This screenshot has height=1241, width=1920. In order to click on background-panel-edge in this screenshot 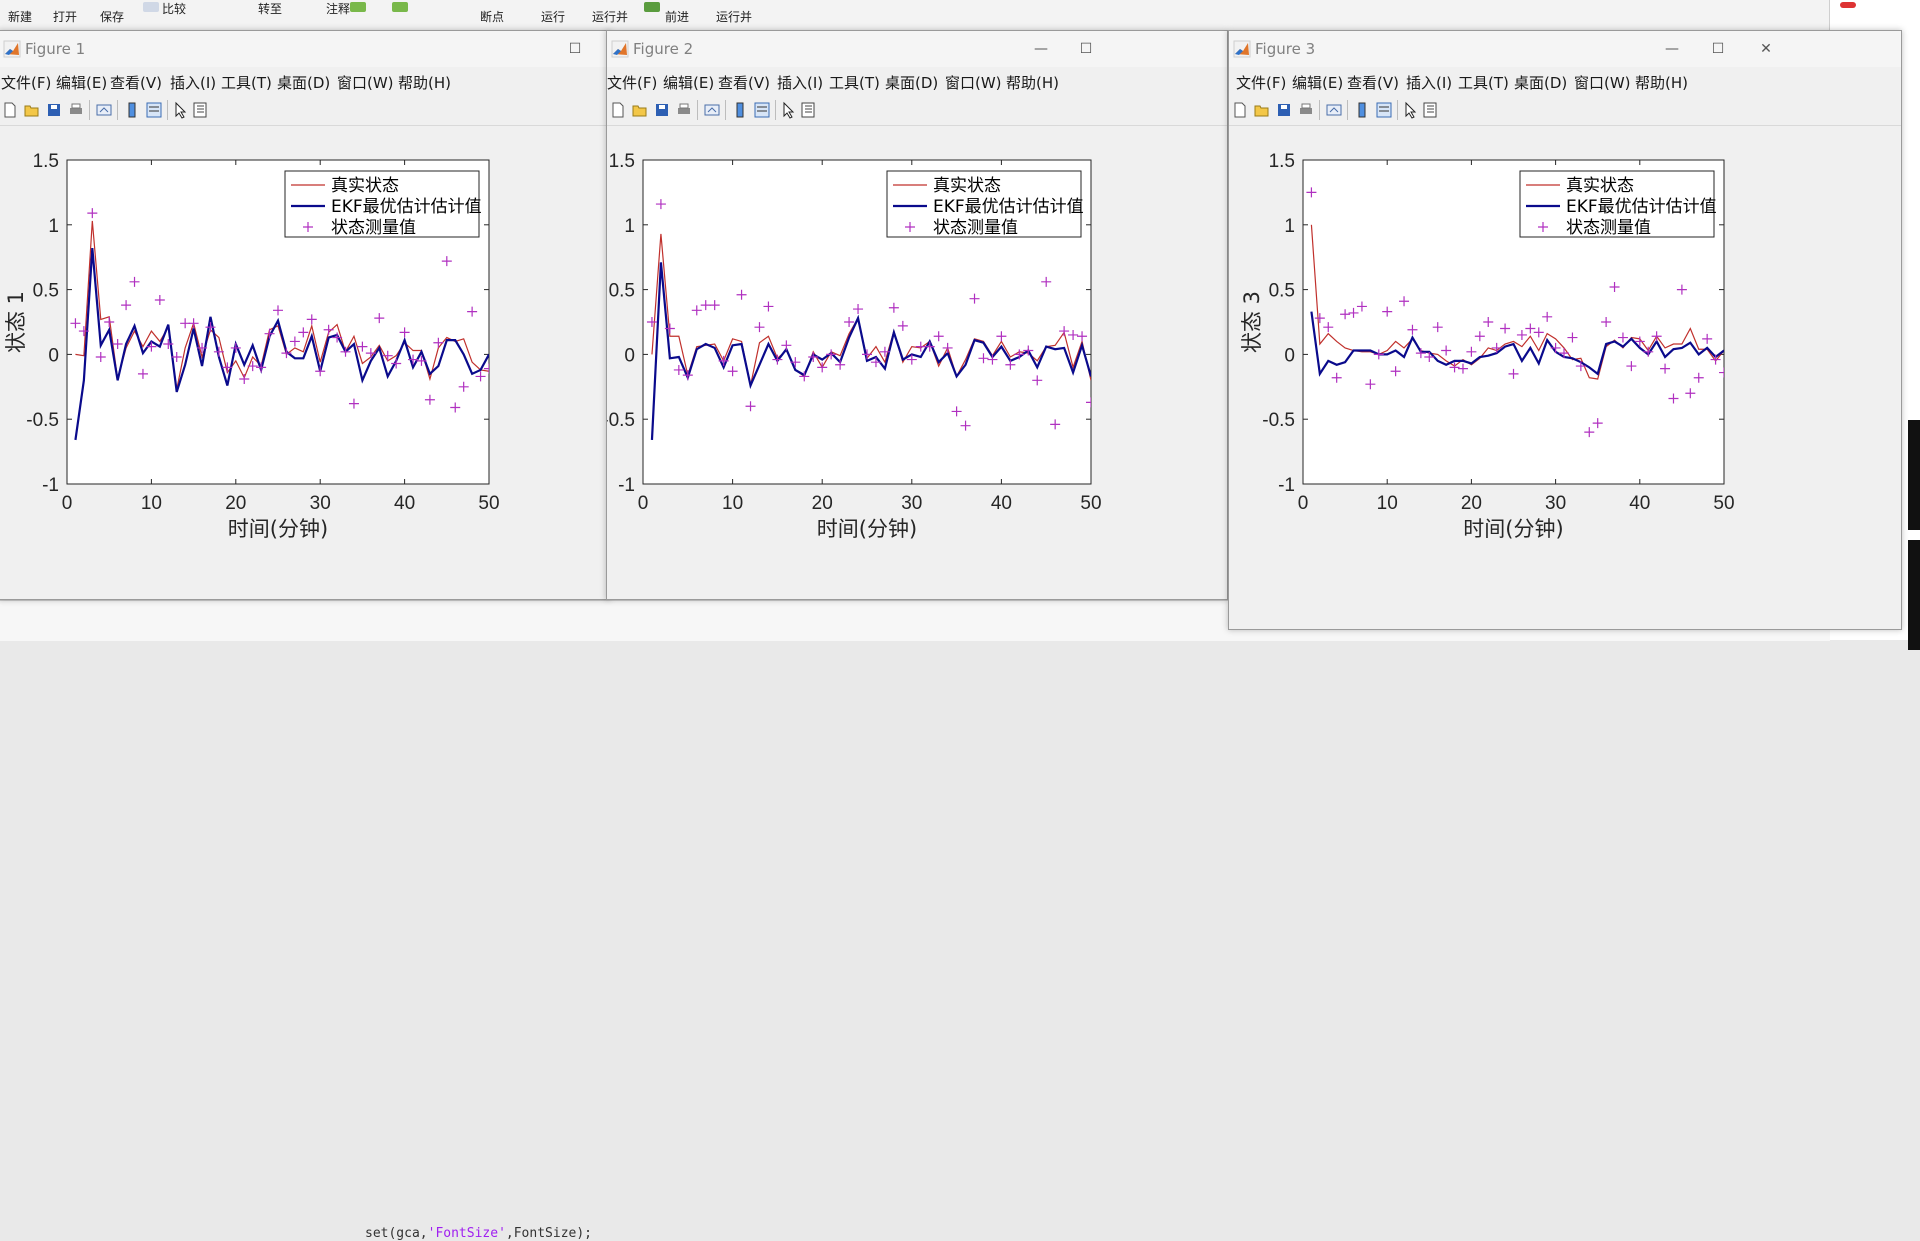, I will do `click(1914, 475)`.